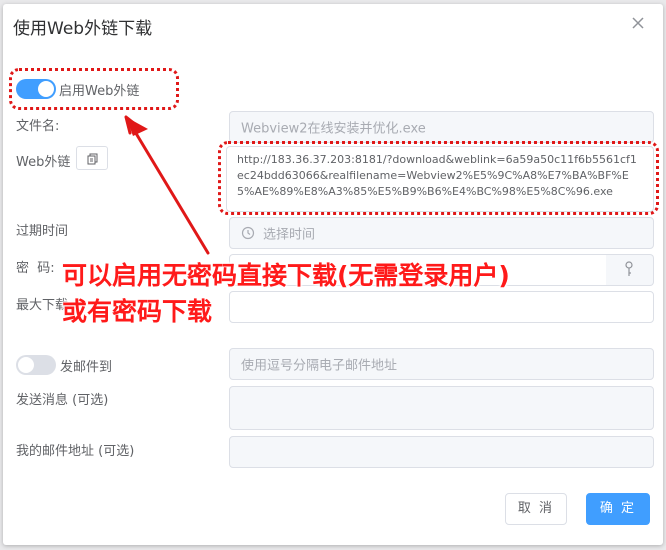 This screenshot has height=550, width=666. I want to click on annotation-text: 可以启用无密码直接下载(无需登录用户) 或有密码下载, so click(286, 294).